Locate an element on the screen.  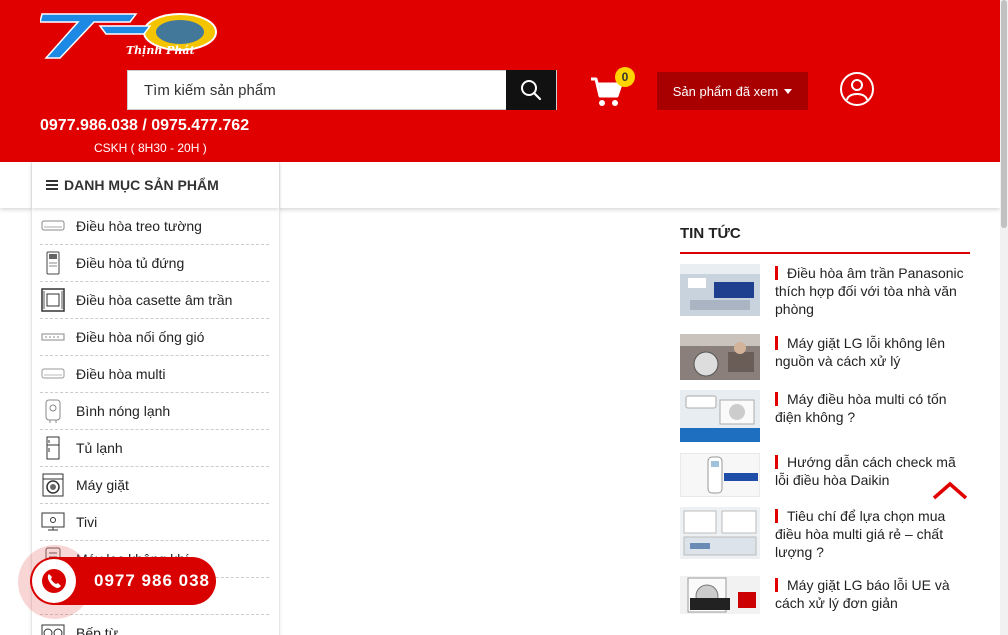
category-item: Điều hòa treo tường is located at coordinates (154, 226).